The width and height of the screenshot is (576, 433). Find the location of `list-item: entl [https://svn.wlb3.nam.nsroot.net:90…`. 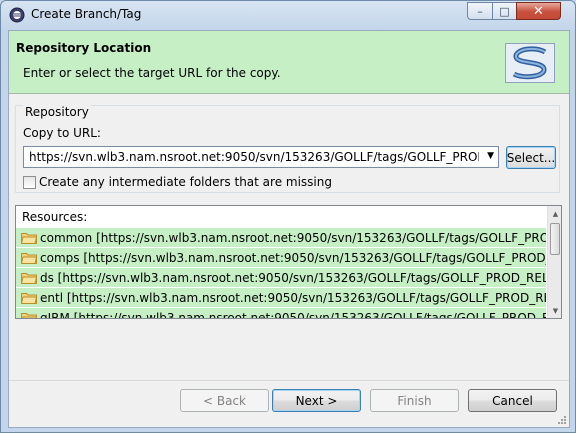

list-item: entl [https://svn.wlb3.nam.nsroot.net:90… is located at coordinates (281, 298).